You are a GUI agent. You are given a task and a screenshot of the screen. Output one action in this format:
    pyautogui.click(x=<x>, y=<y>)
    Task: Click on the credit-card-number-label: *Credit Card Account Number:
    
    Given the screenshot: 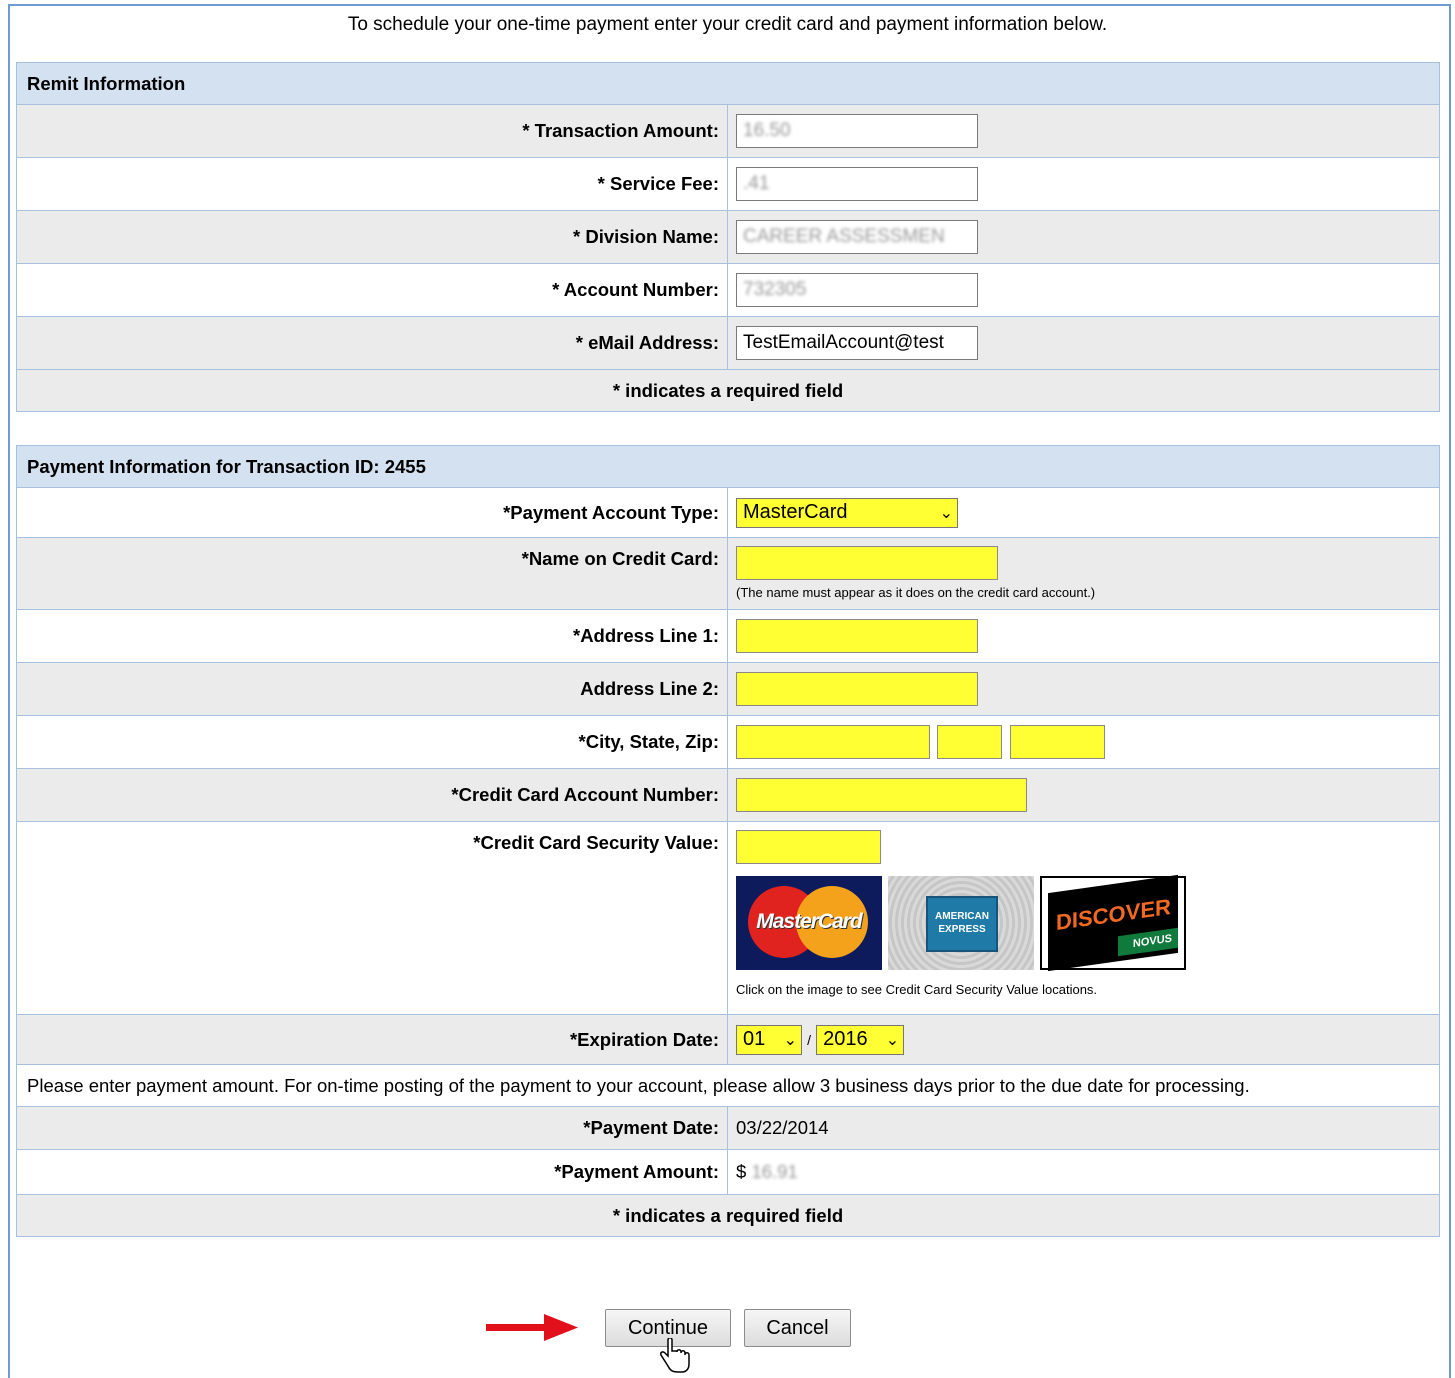 What is the action you would take?
    pyautogui.click(x=372, y=795)
    